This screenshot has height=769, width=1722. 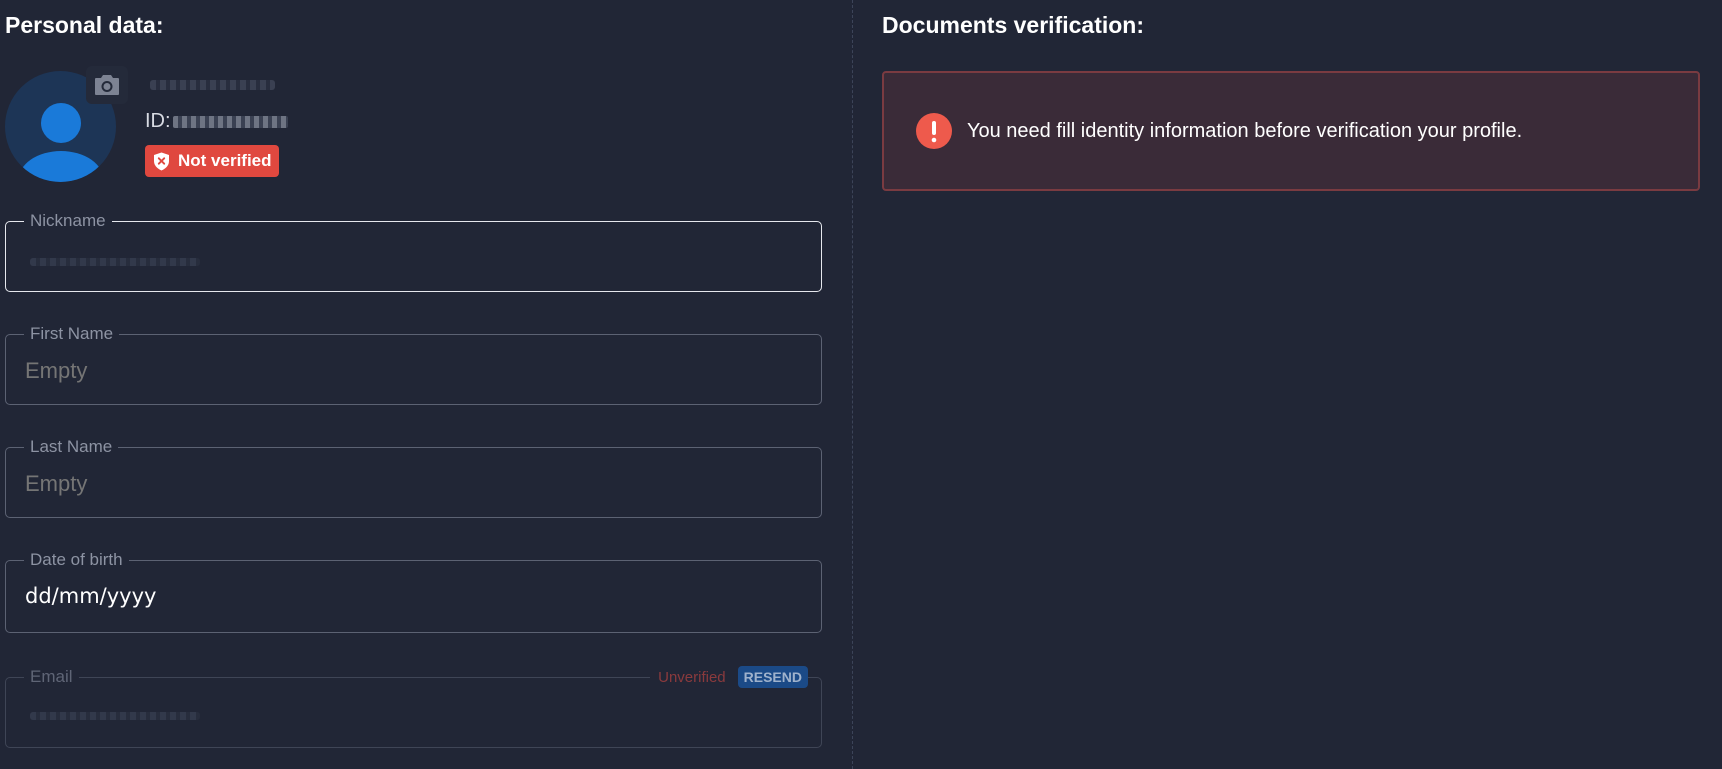 What do you see at coordinates (230, 121) in the screenshot?
I see `user-id-redacted` at bounding box center [230, 121].